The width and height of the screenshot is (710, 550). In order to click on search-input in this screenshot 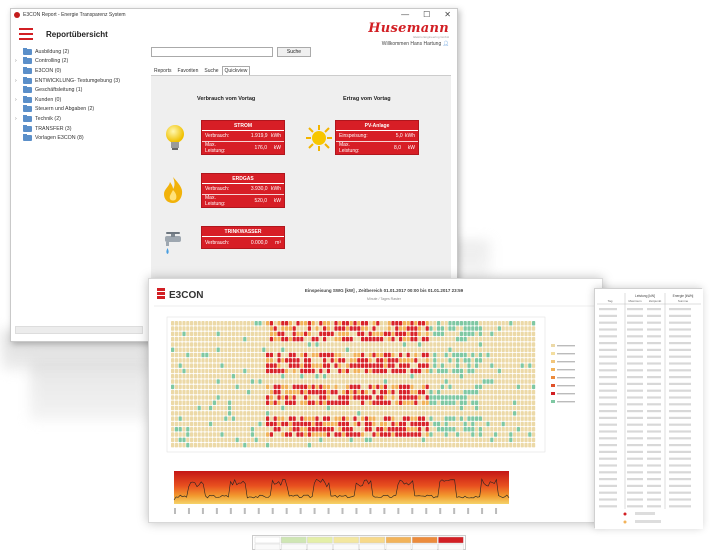, I will do `click(212, 52)`.